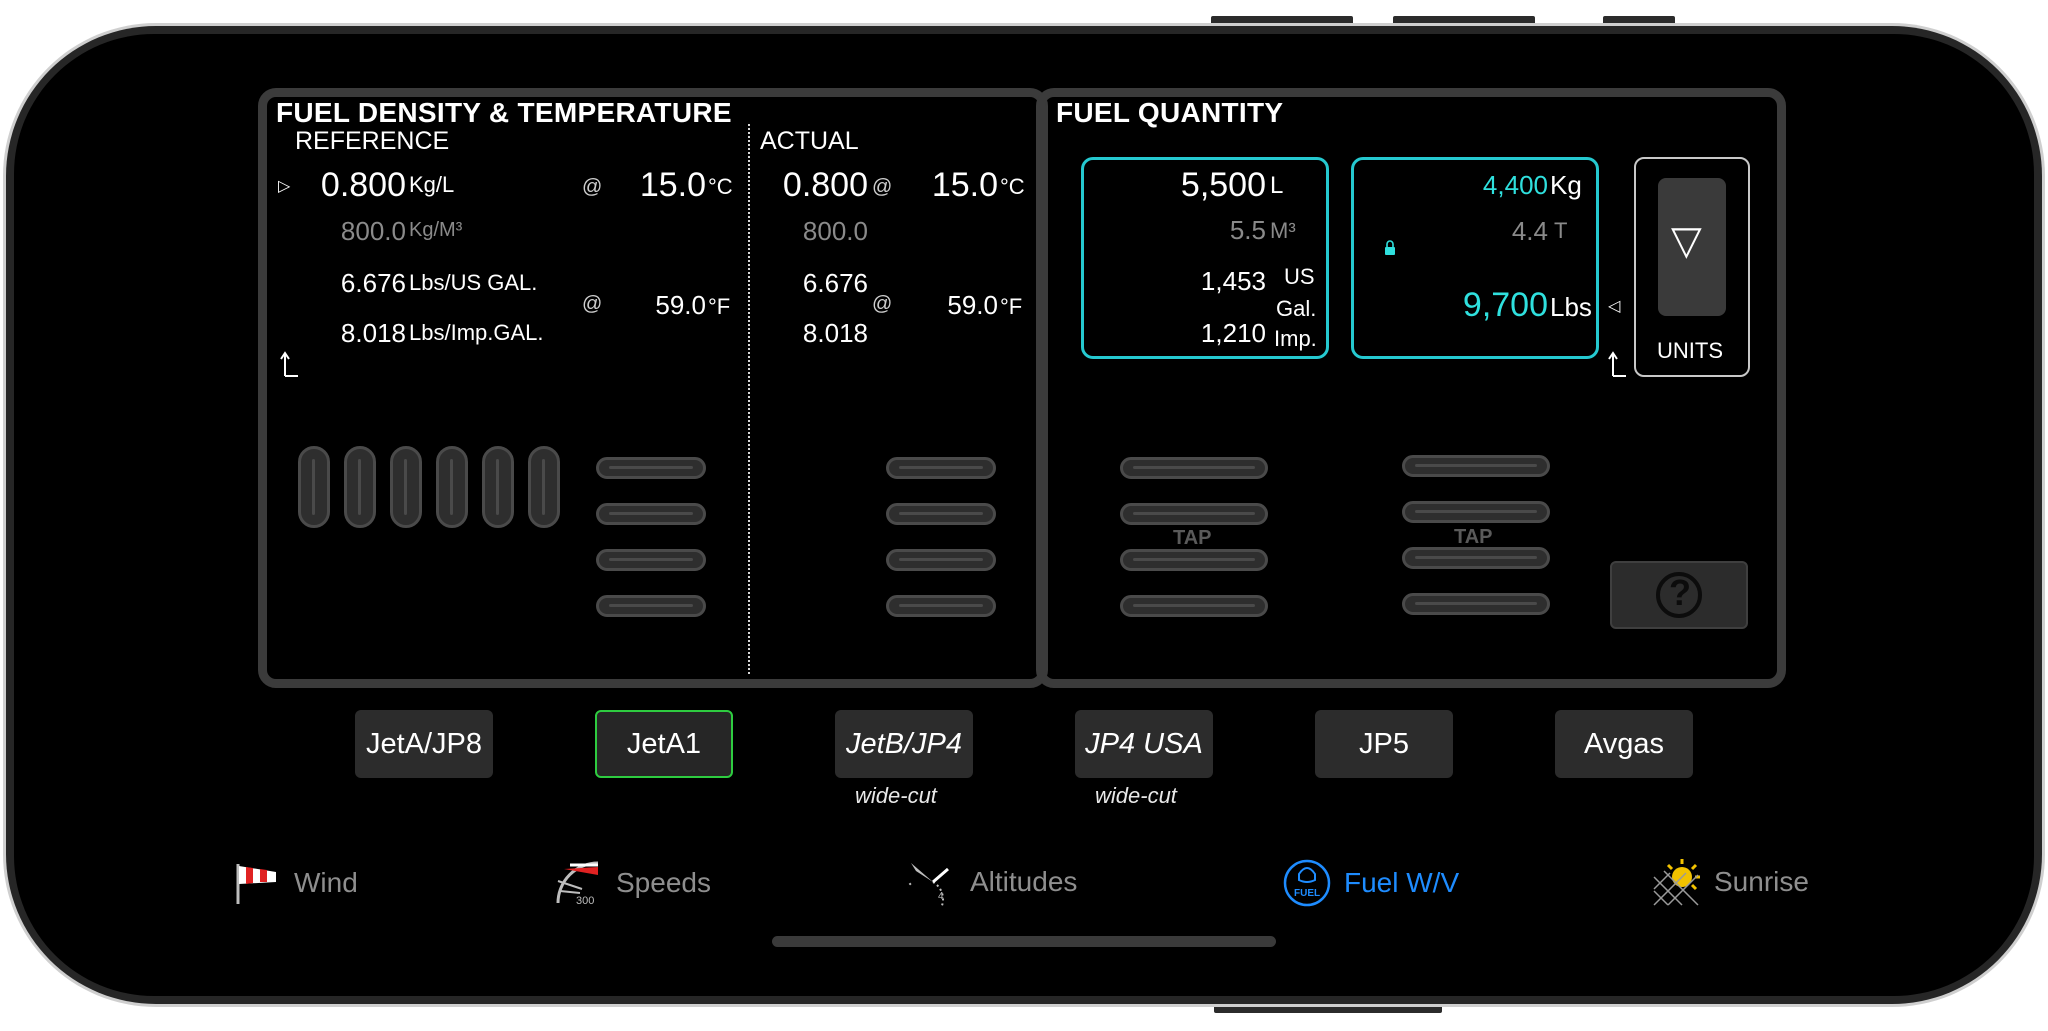 This screenshot has height=1031, width=2048. What do you see at coordinates (1296, 308) in the screenshot?
I see `volume-gal-label: Gal.` at bounding box center [1296, 308].